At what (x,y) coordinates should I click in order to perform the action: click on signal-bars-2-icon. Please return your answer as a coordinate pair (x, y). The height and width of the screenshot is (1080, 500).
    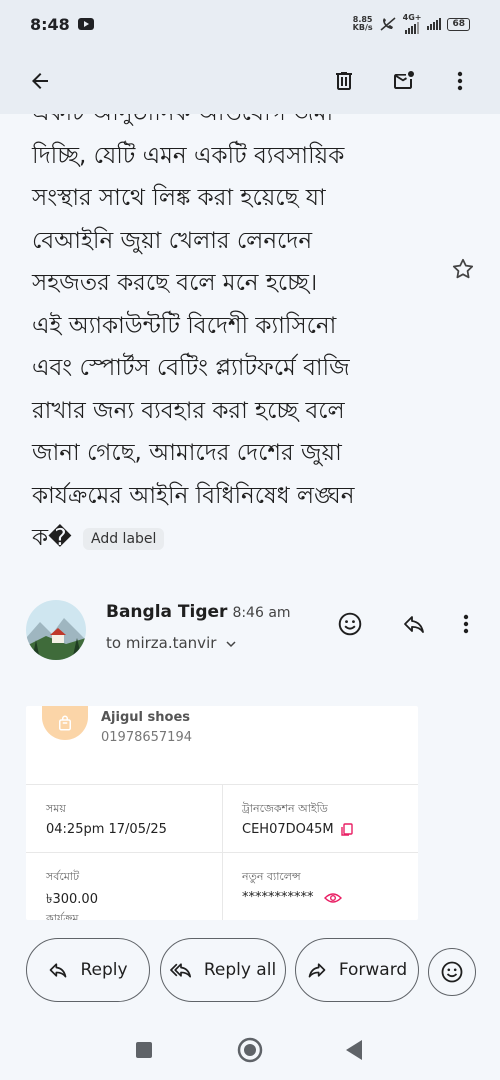
    Looking at the image, I should click on (434, 24).